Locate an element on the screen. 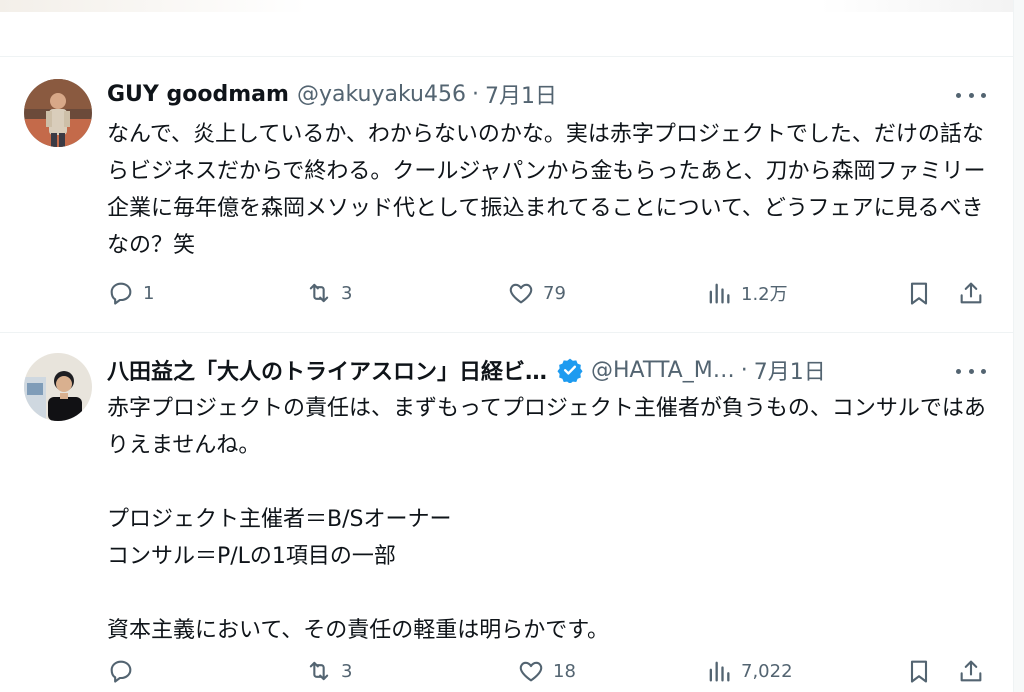 This screenshot has height=692, width=1024. tweet-actions: 3 18 7,022 is located at coordinates (547, 671).